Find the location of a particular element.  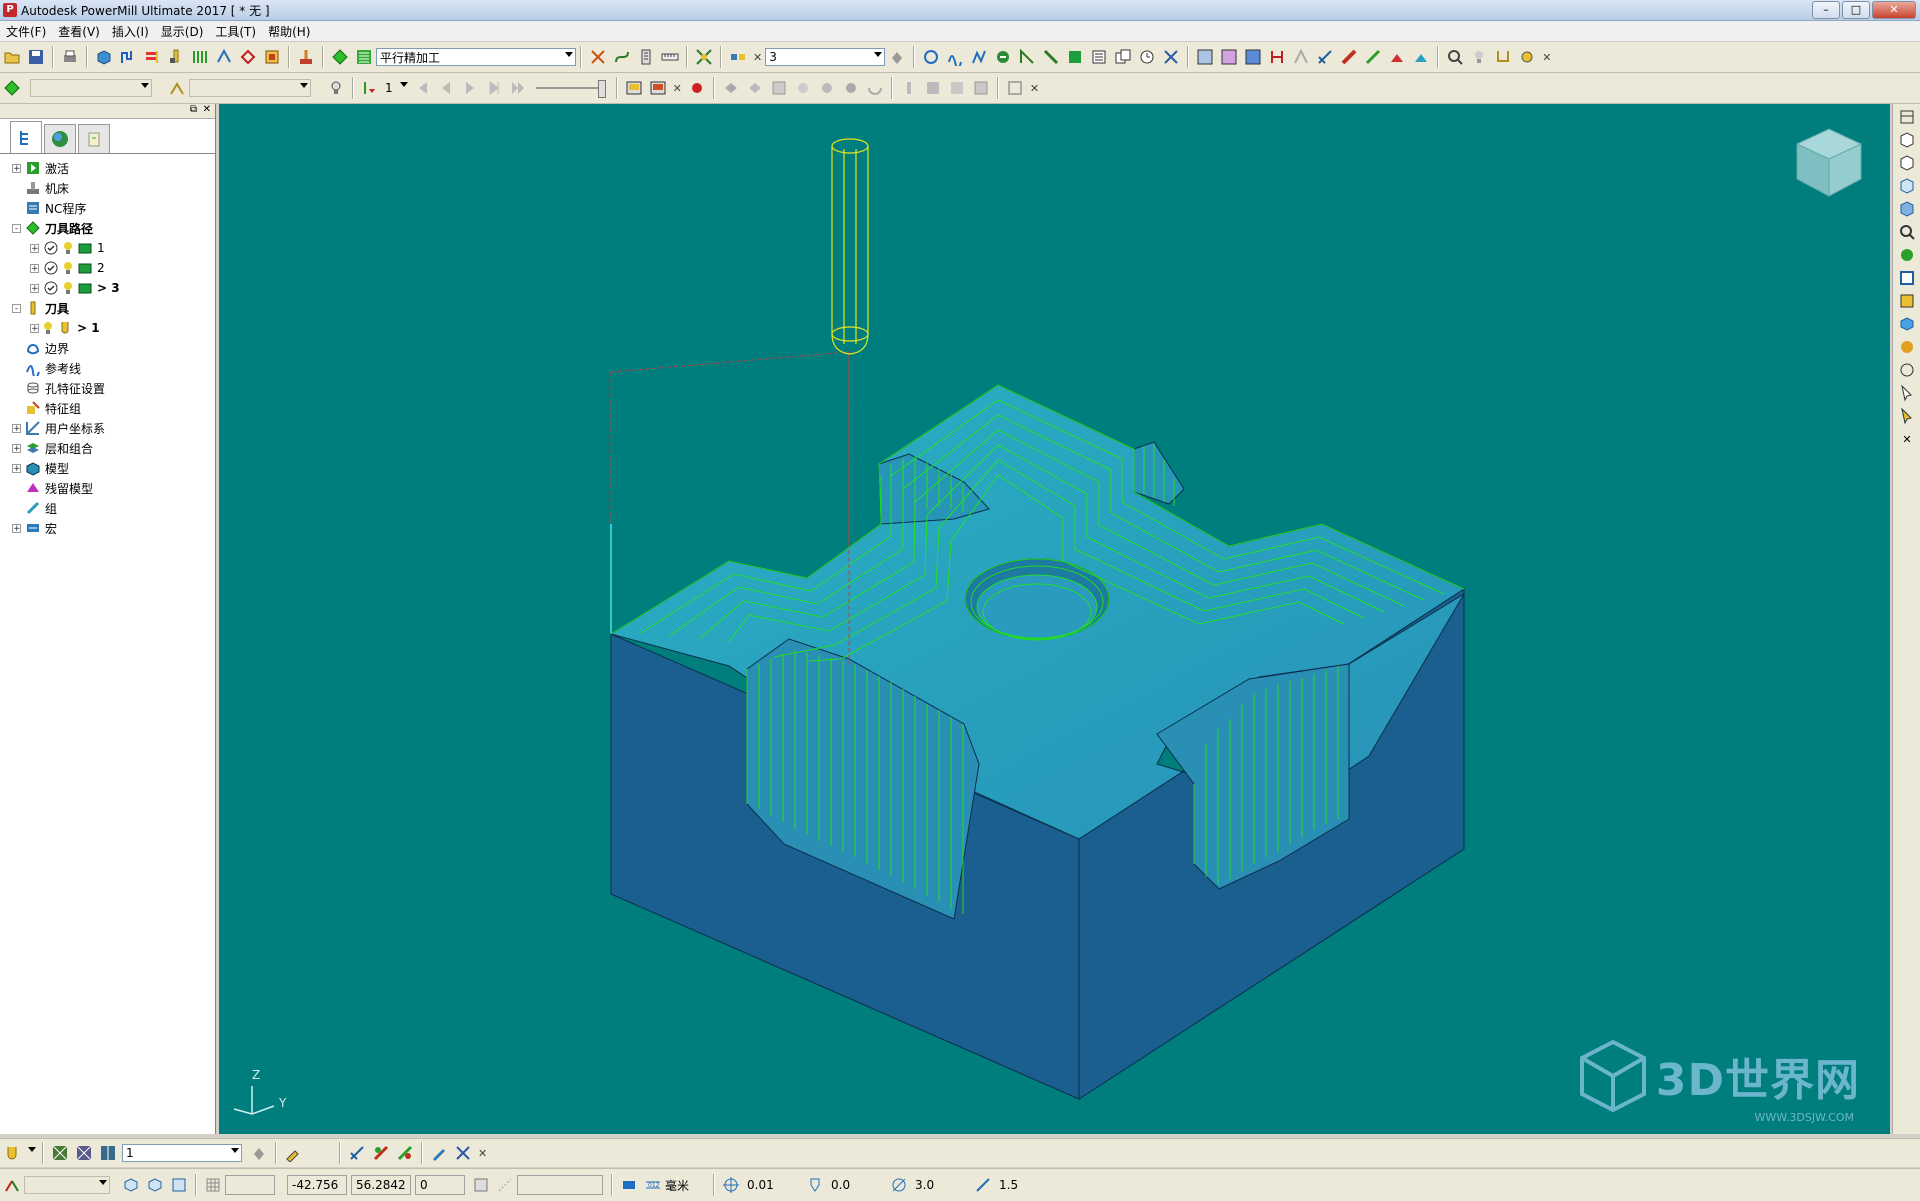

trim-icon is located at coordinates (1051, 57).